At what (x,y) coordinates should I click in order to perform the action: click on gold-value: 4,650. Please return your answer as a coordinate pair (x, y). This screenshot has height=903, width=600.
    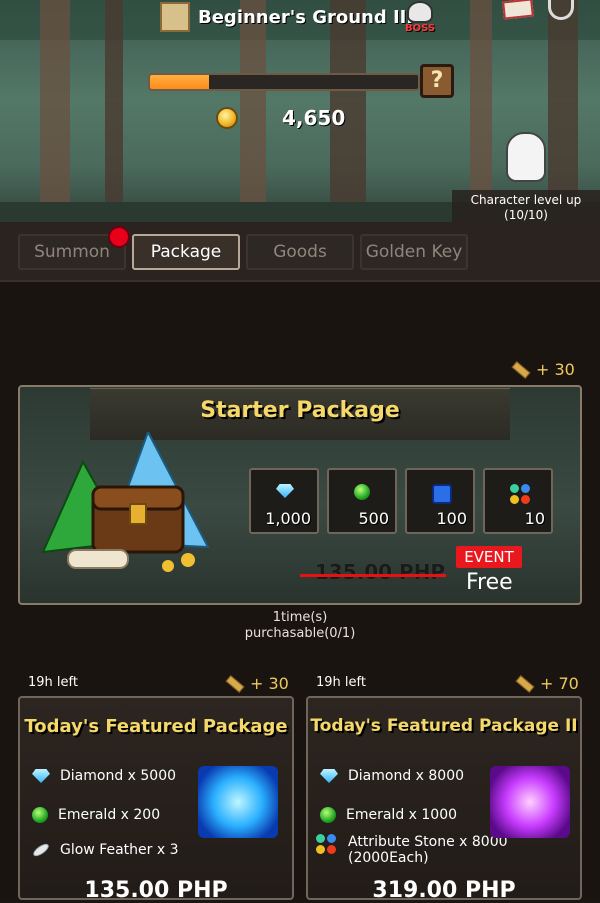
    Looking at the image, I should click on (314, 118).